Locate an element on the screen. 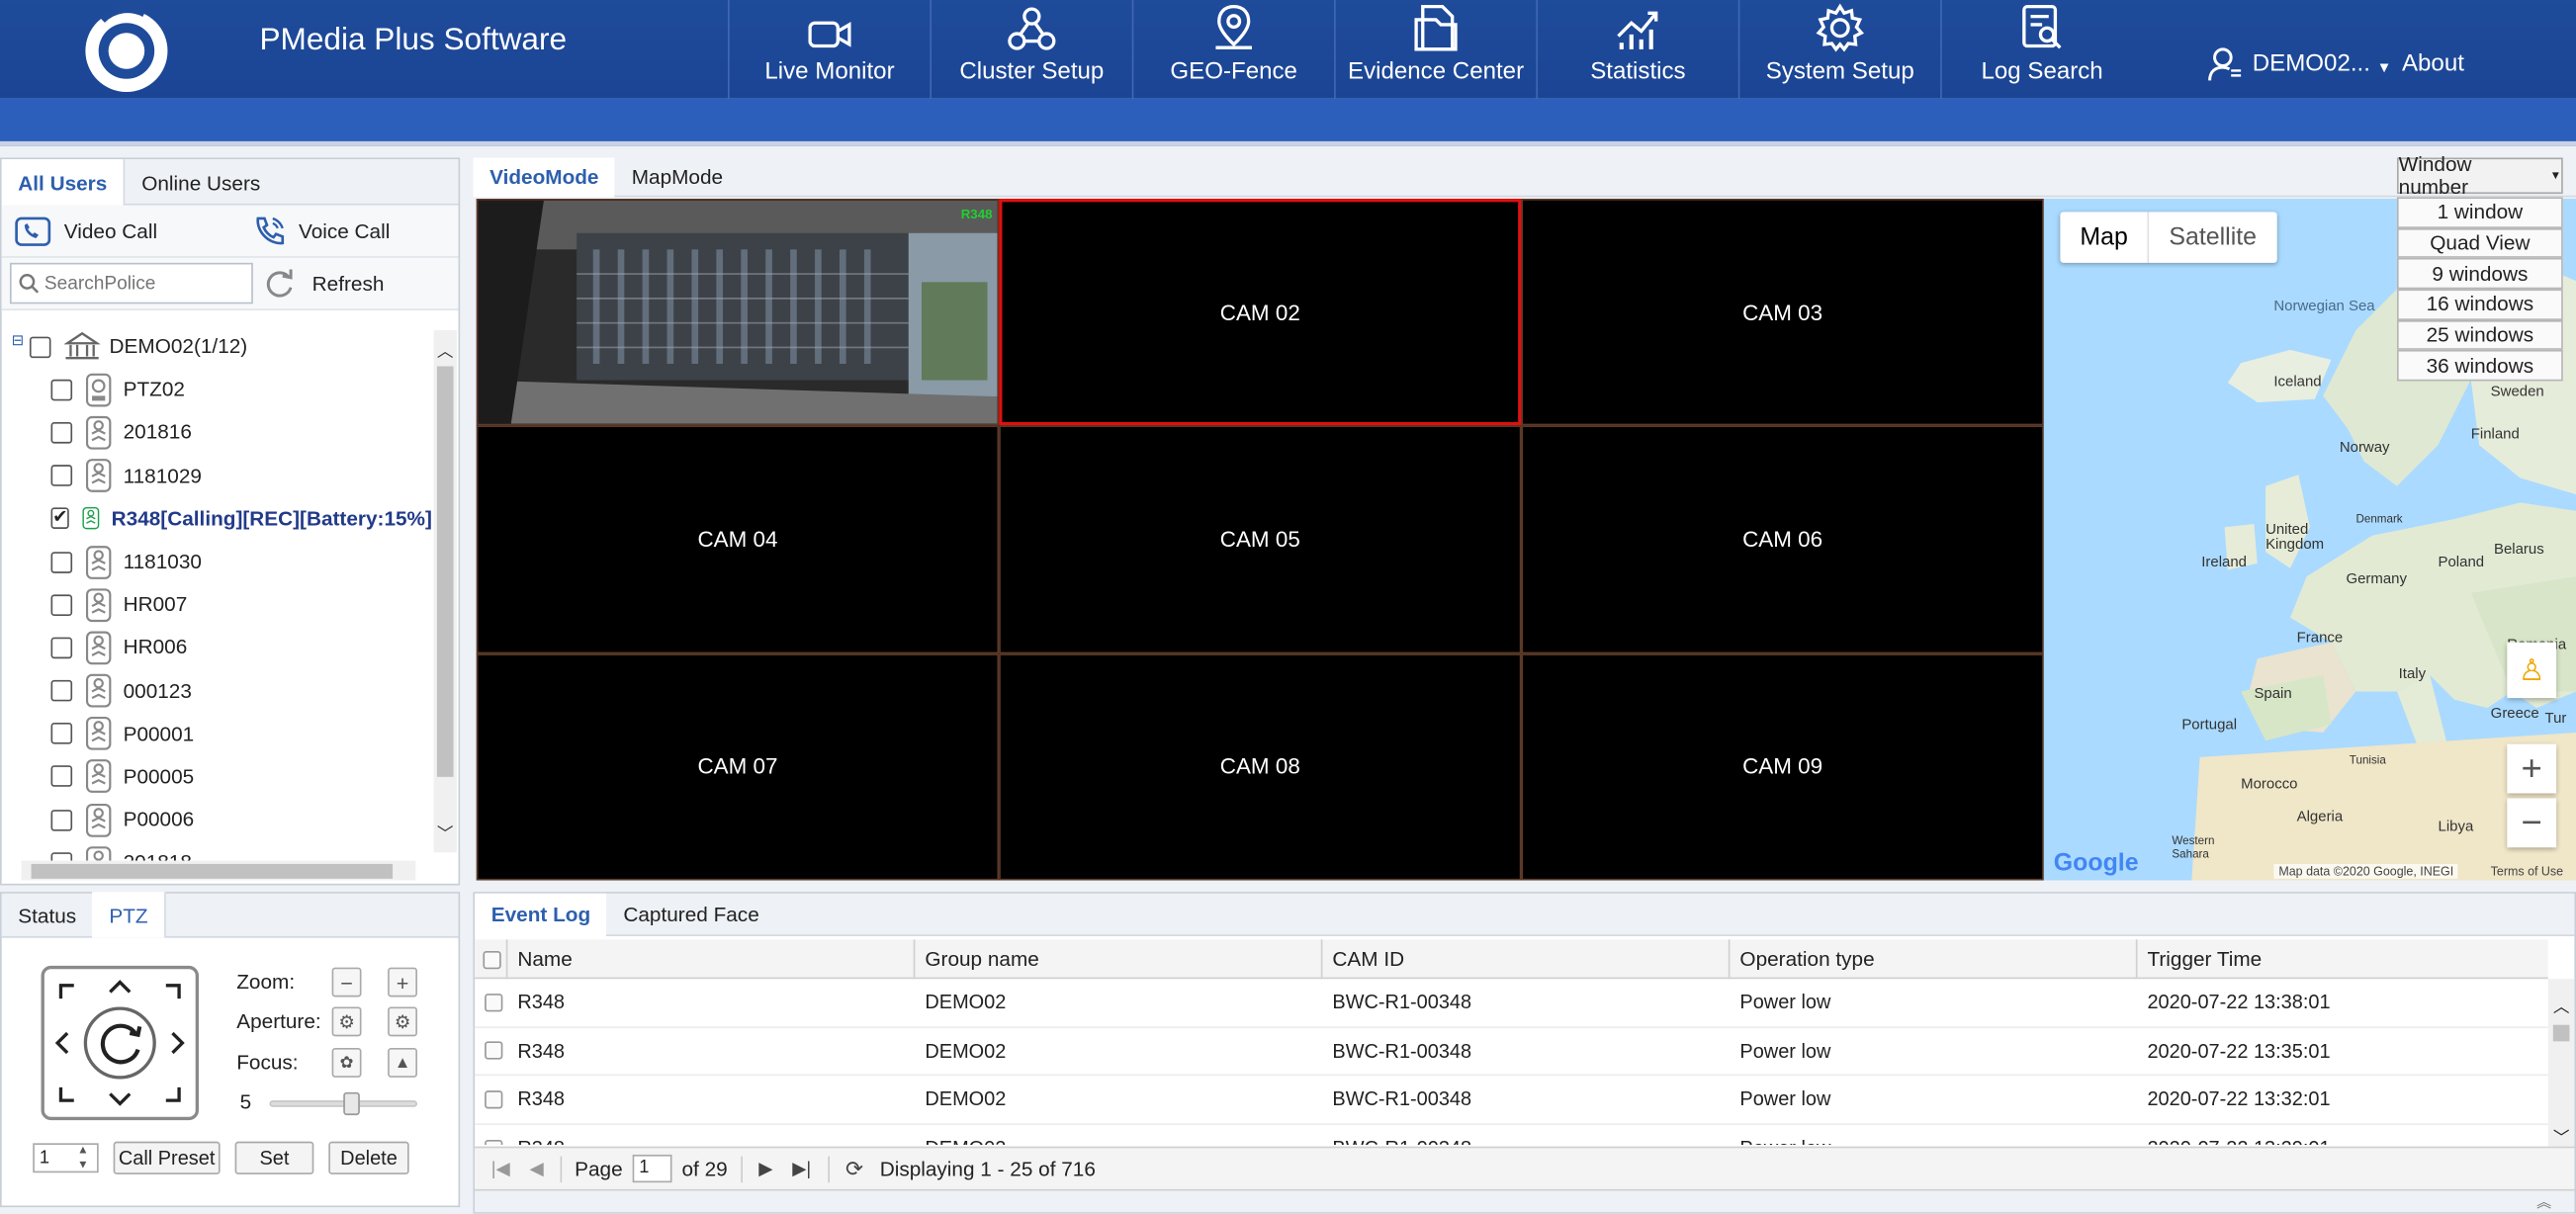 This screenshot has width=2576, height=1214. search-police-input is located at coordinates (143, 283).